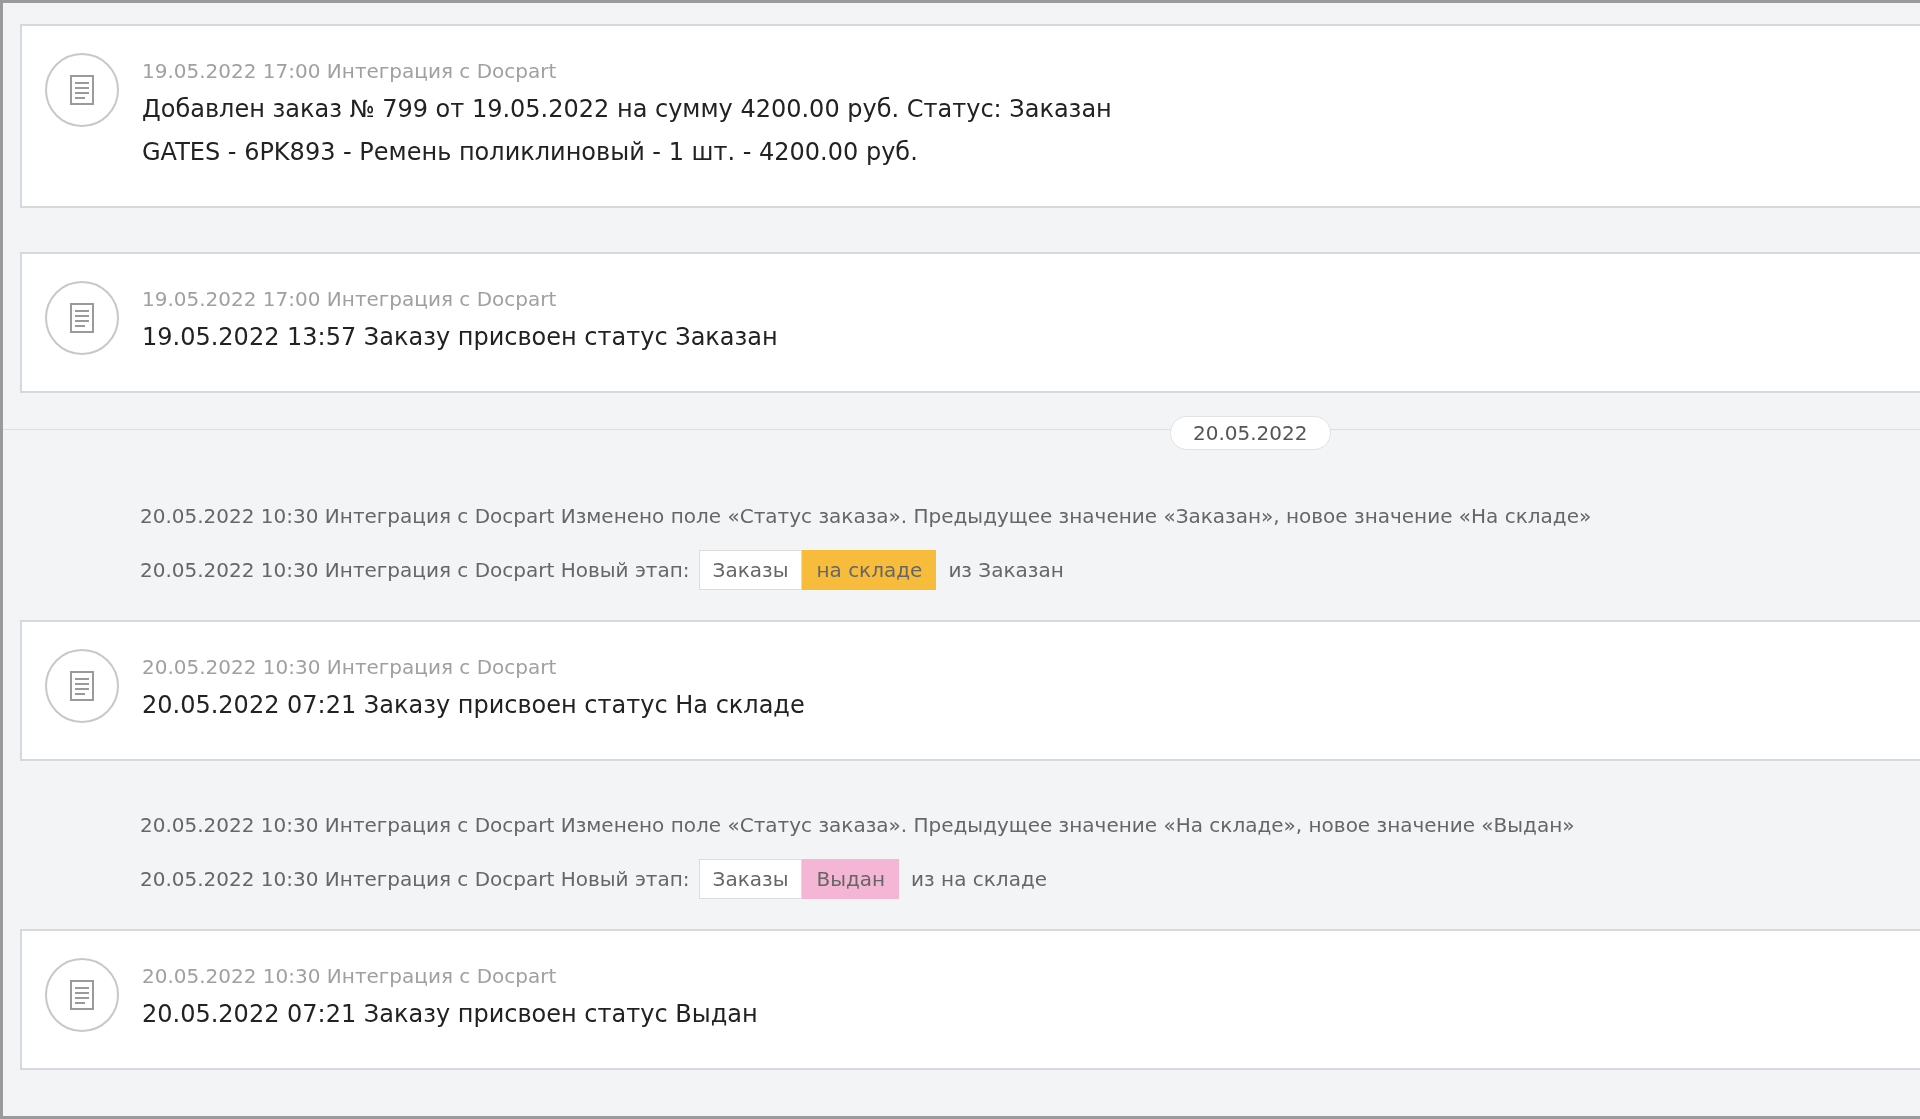 This screenshot has width=1920, height=1119. Describe the element at coordinates (866, 516) in the screenshot. I see `history-note: 20.05.2022 10:30 Интеграция с Docpart Изменено поле «Статус заказа». Предыдущее значение «Заказан», новое значение «На складе»` at that location.